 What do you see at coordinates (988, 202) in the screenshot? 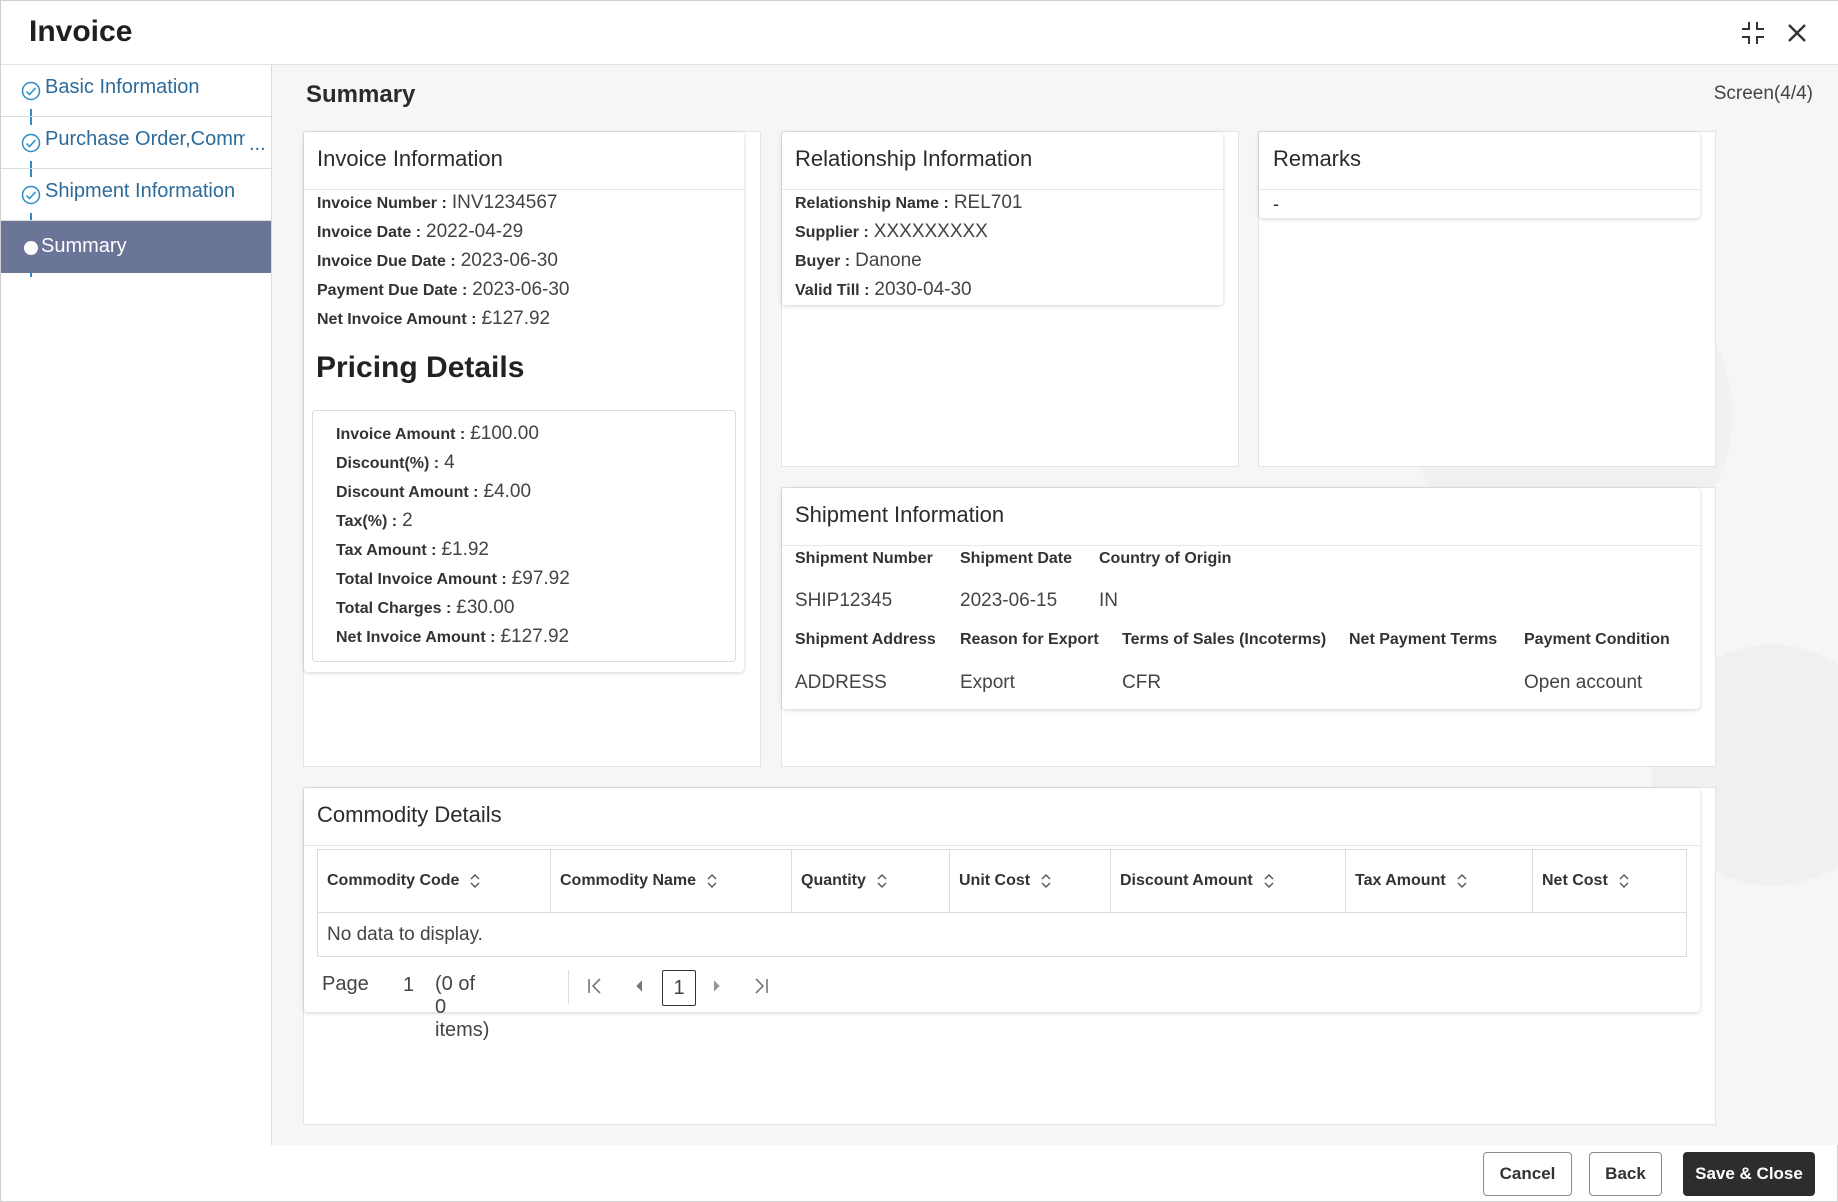
I see `field-value: REL701` at bounding box center [988, 202].